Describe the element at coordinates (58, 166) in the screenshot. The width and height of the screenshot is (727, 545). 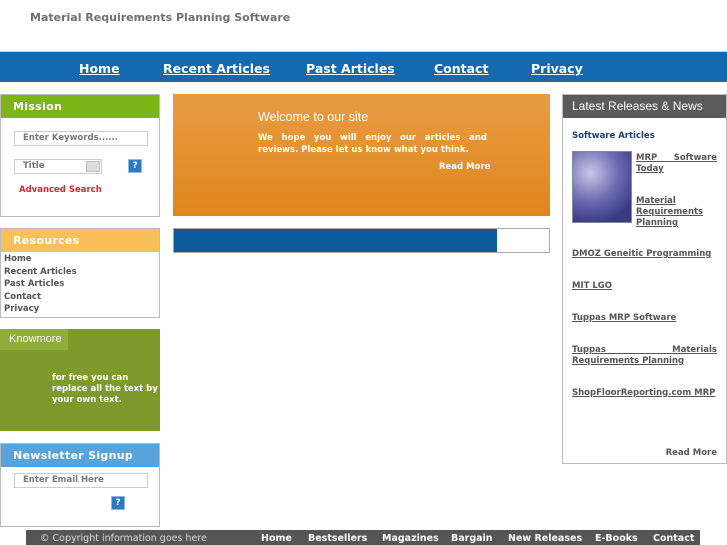
I see `search-field-select: Title` at that location.